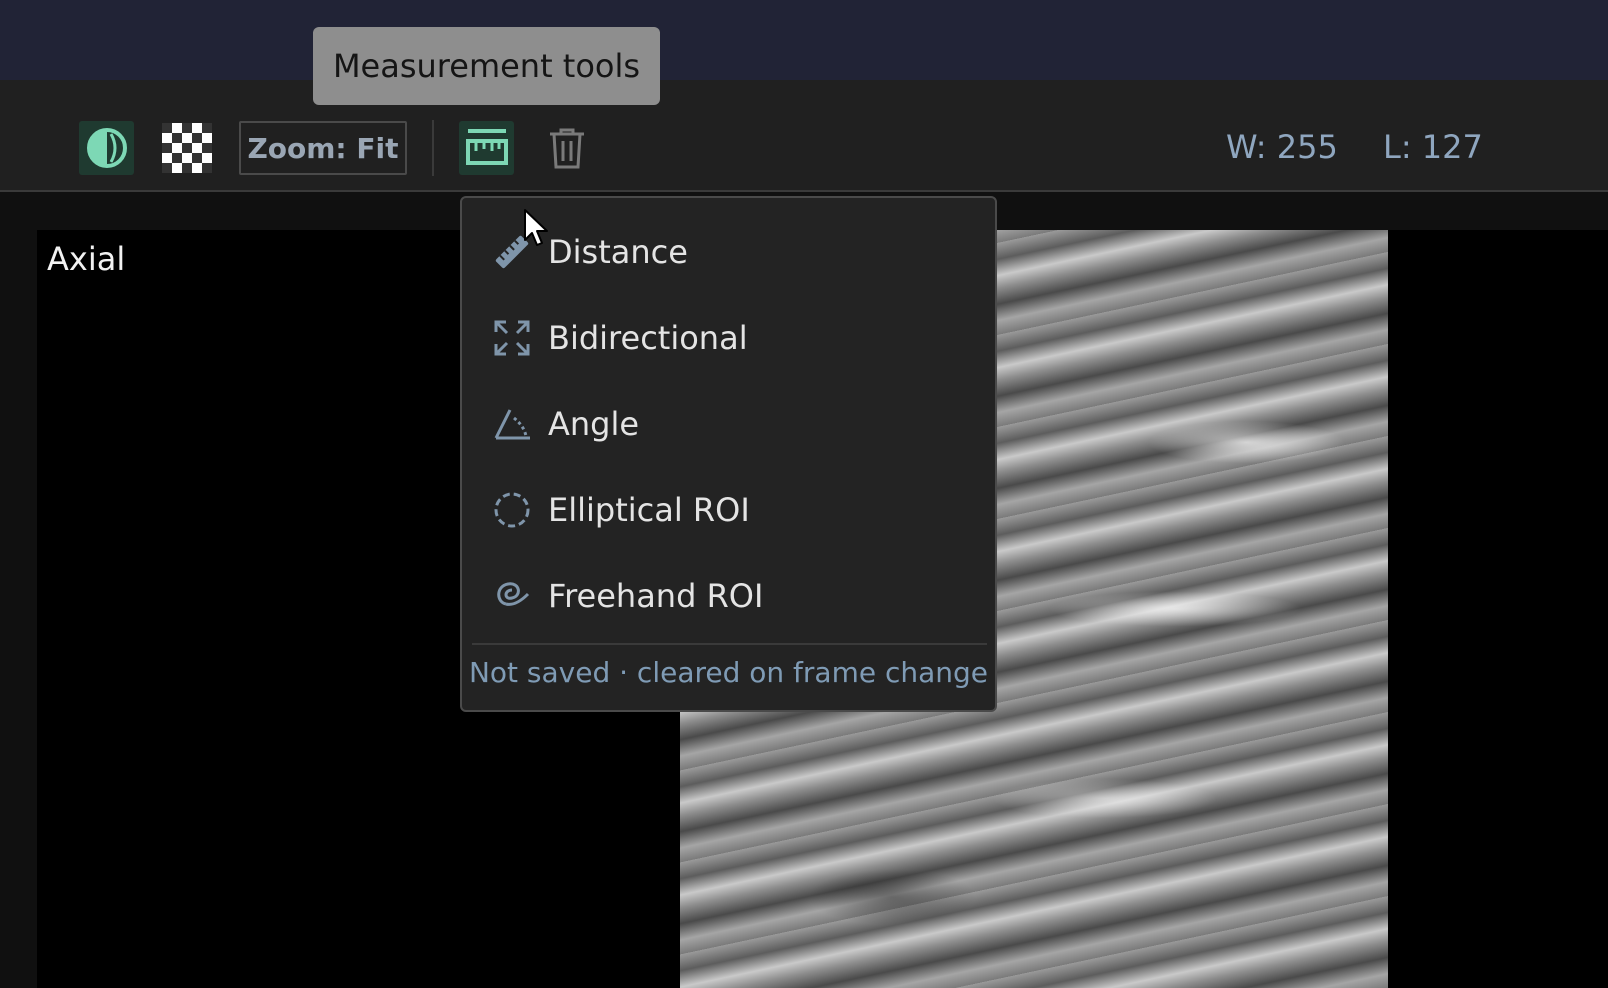 This screenshot has width=1608, height=988. I want to click on measurement-tools-tooltip: Measurement tools, so click(486, 66).